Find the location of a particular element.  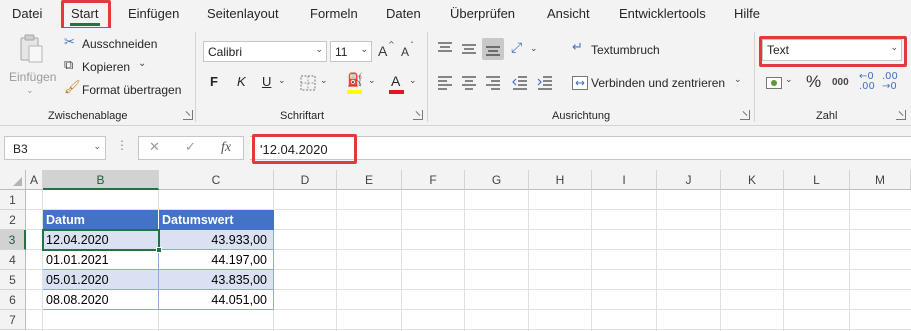

table-cell: 01.01.2021 is located at coordinates (101, 260).